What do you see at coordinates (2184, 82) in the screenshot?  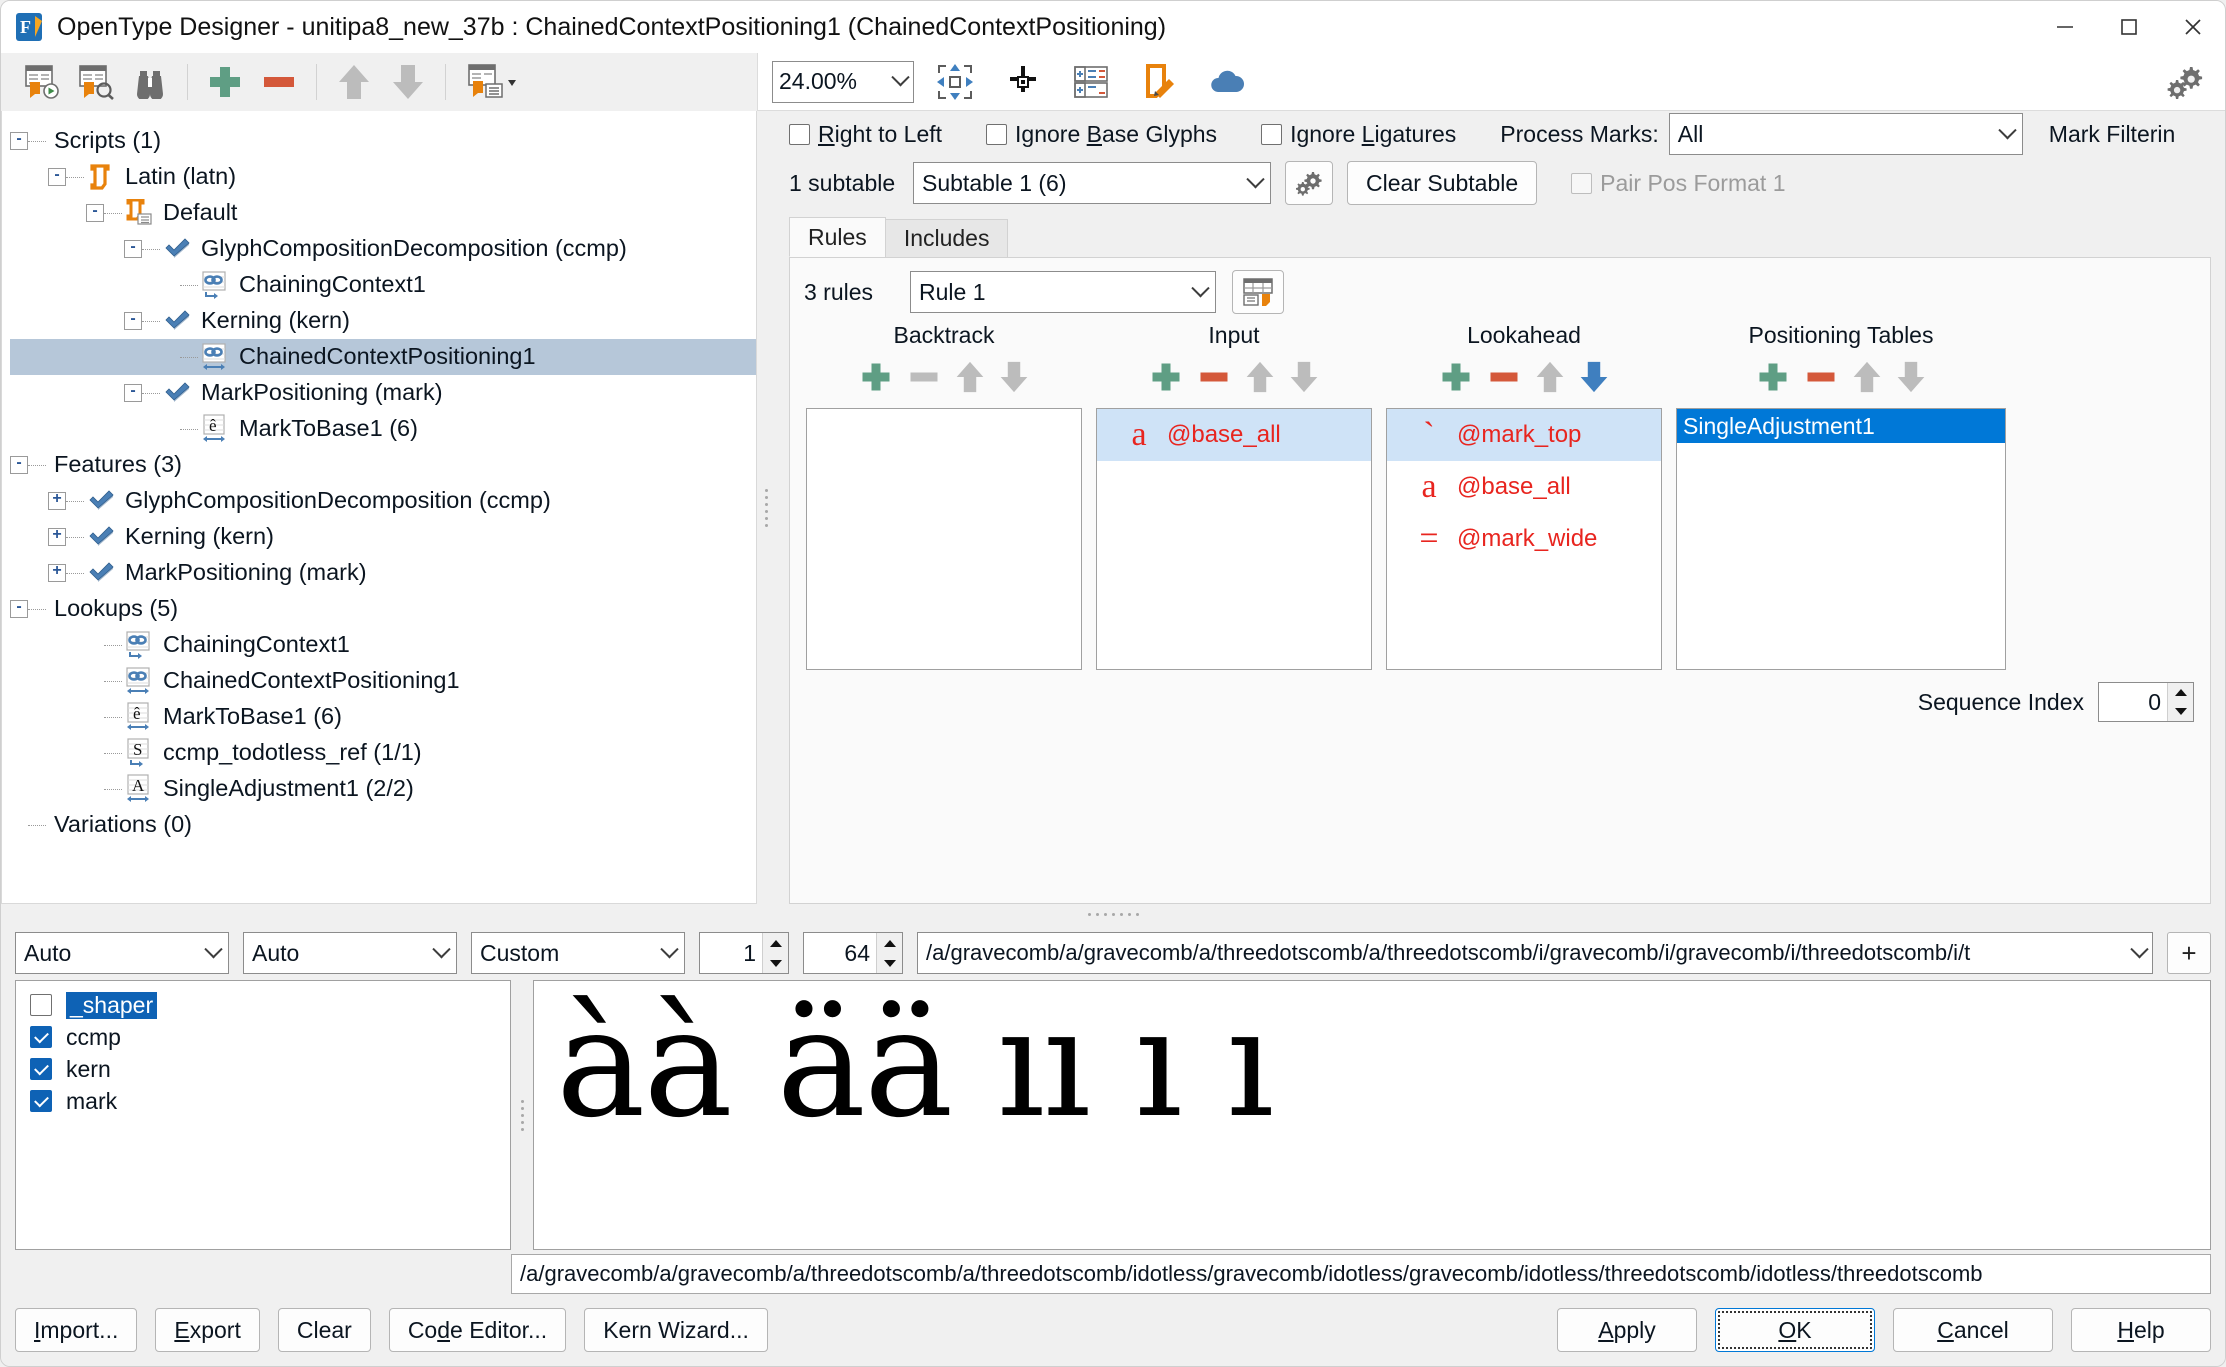 I see `settings-gears-icon` at bounding box center [2184, 82].